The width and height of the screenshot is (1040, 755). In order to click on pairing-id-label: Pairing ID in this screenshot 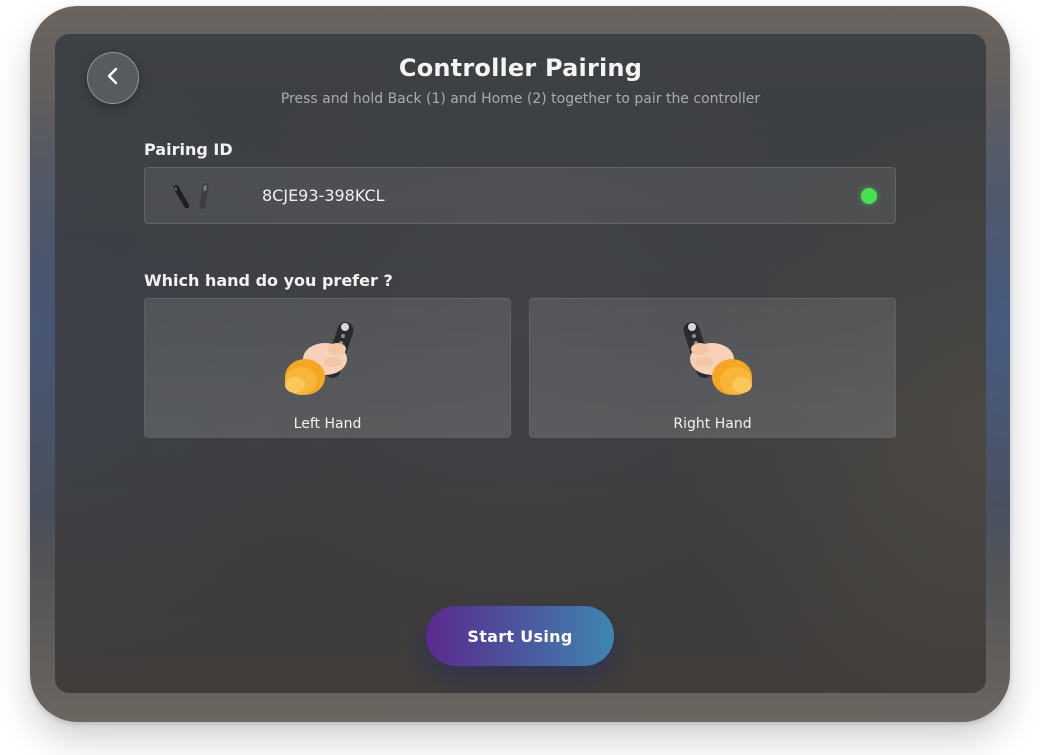, I will do `click(188, 149)`.